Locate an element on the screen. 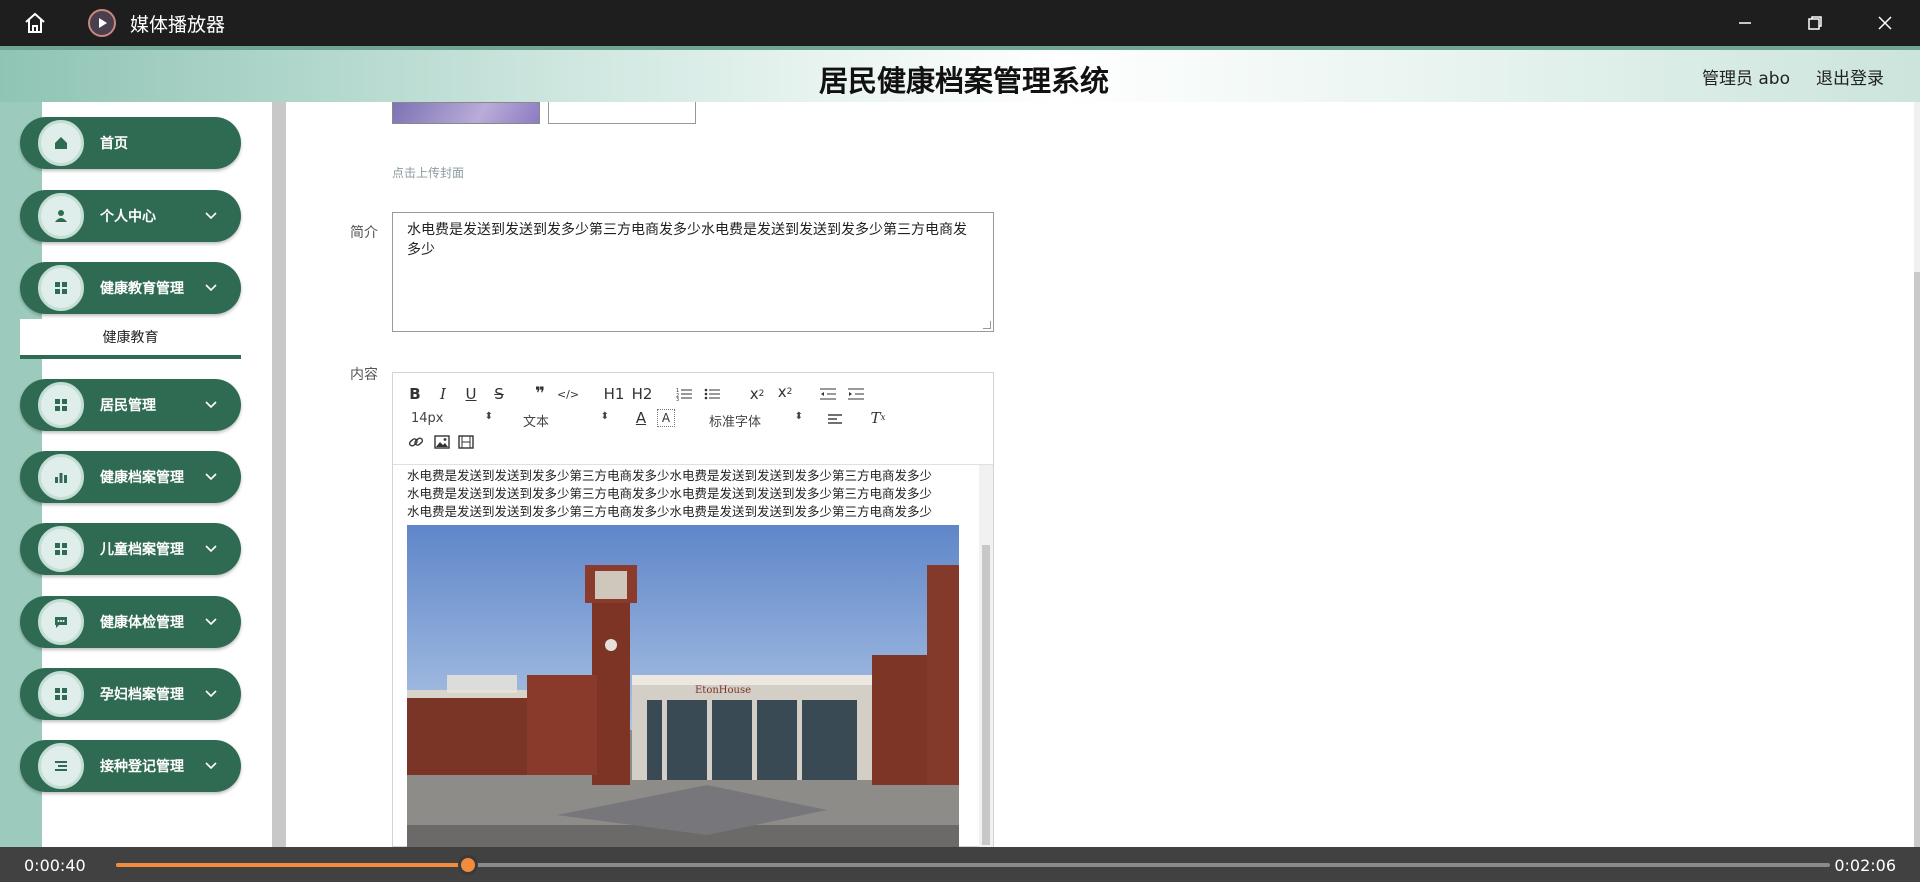 The width and height of the screenshot is (1920, 882). close-button is located at coordinates (1885, 23).